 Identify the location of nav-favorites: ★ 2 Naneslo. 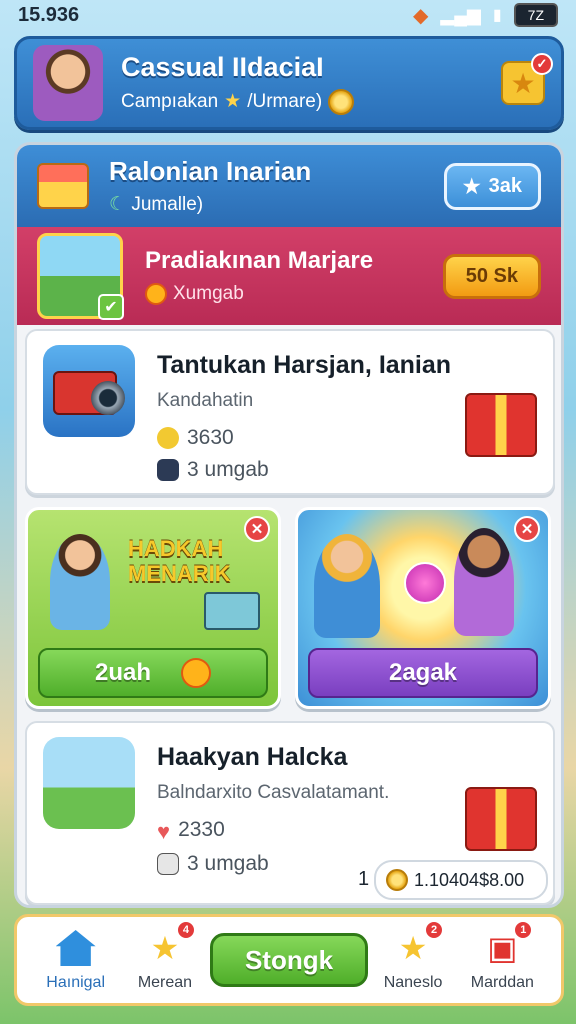
(412, 956).